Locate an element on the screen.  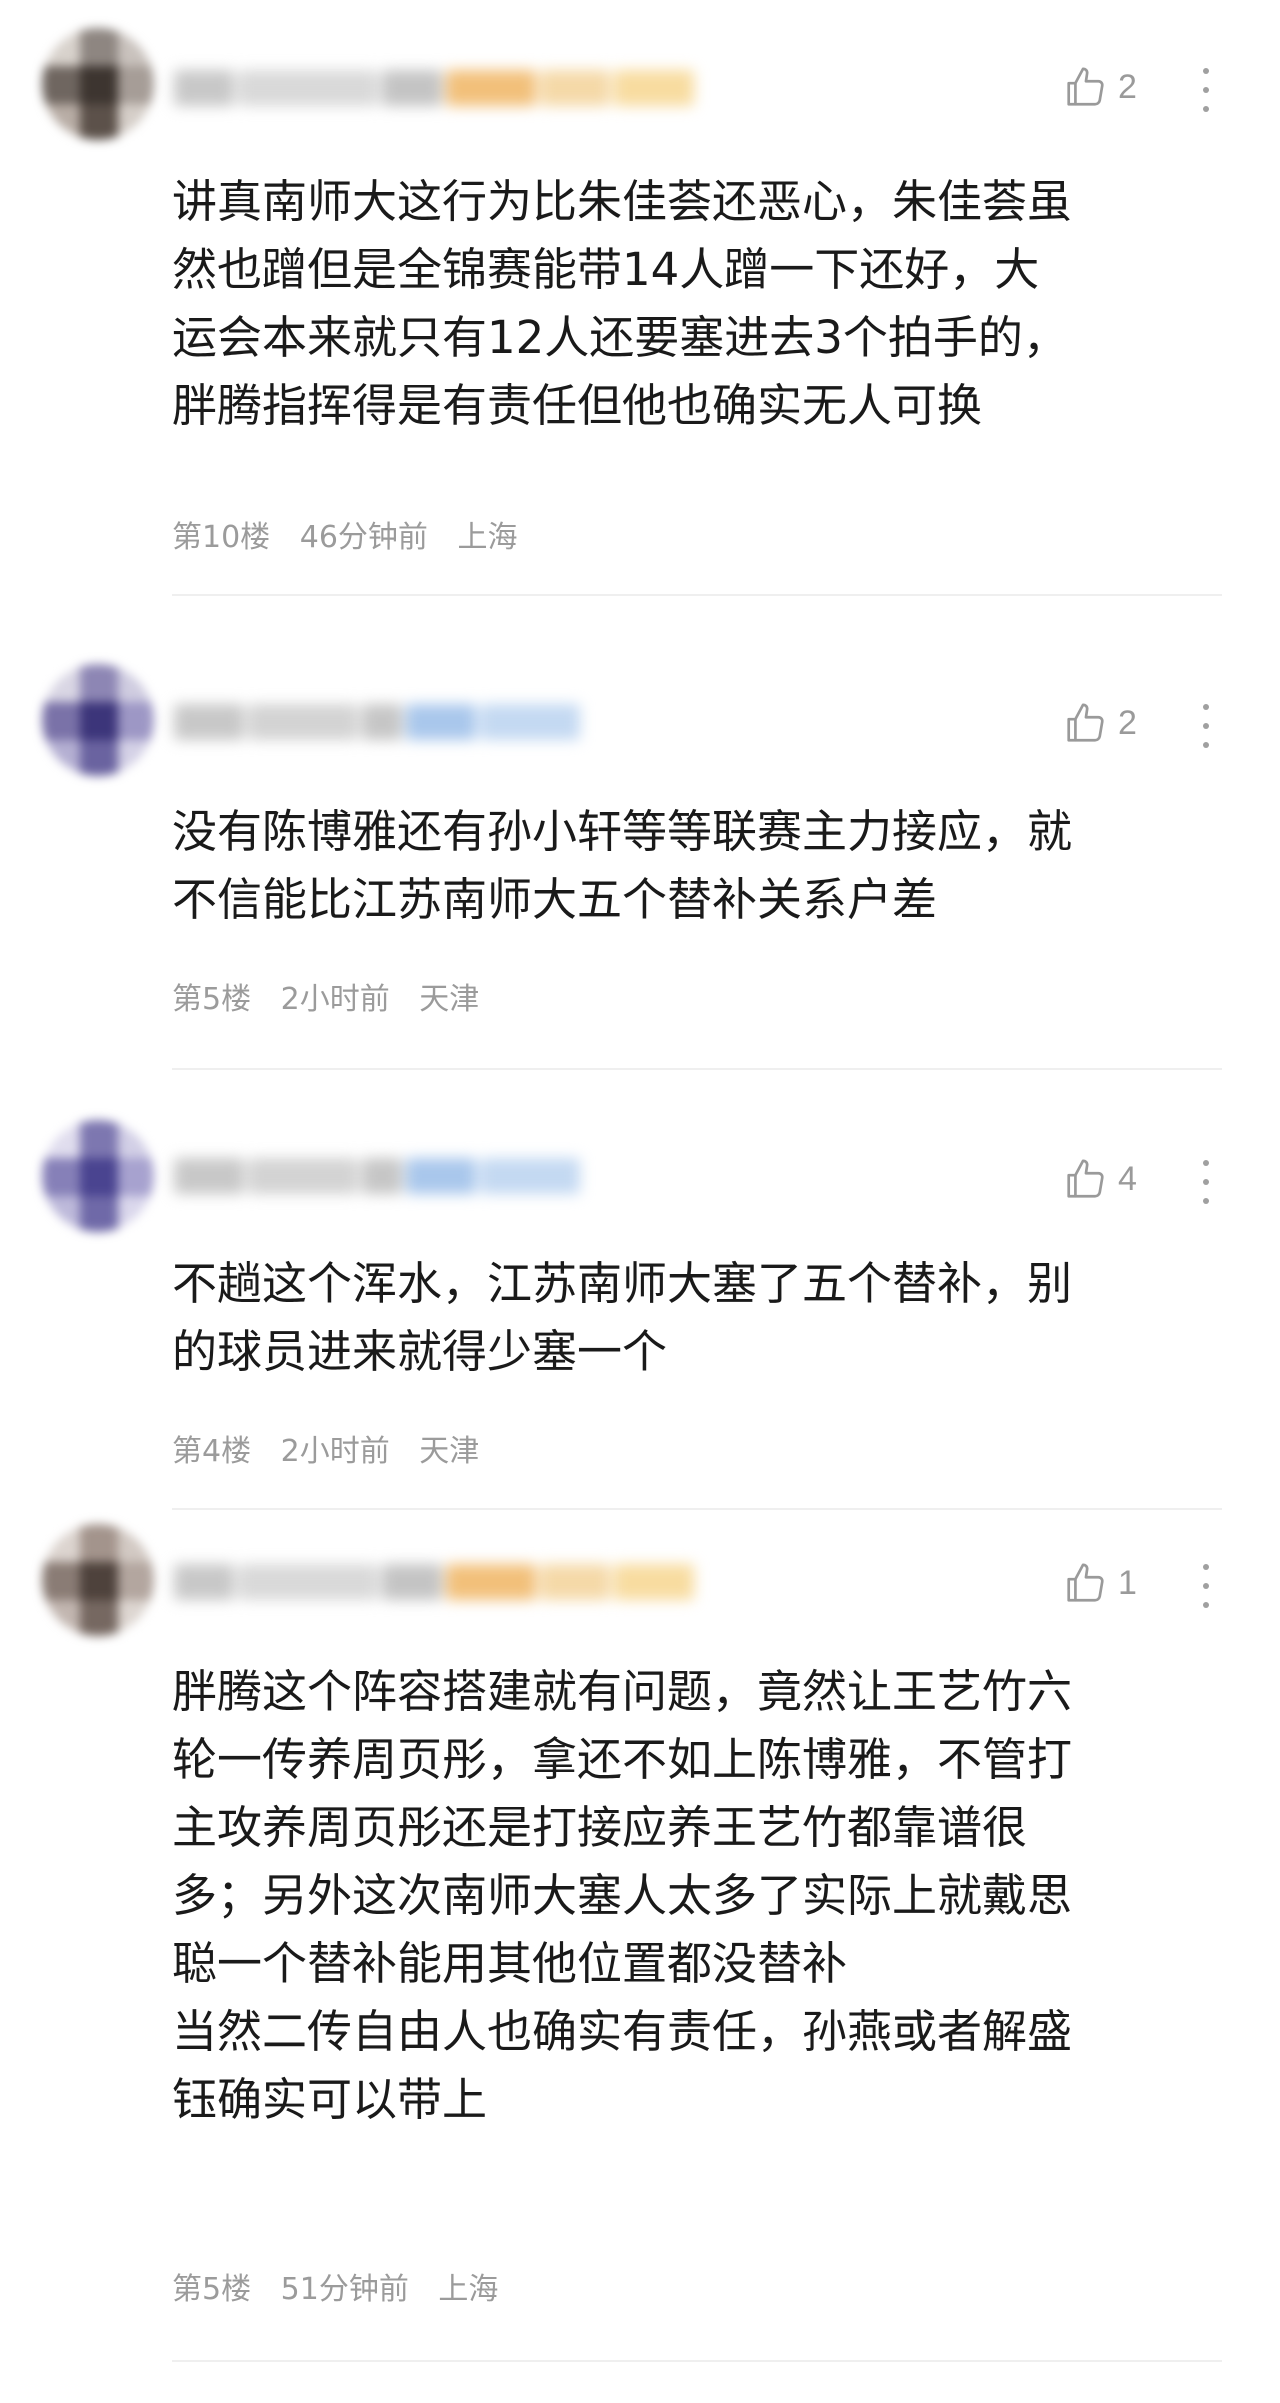
comment-meta: 第5楼 2小时前 天津 is located at coordinates (335, 1000).